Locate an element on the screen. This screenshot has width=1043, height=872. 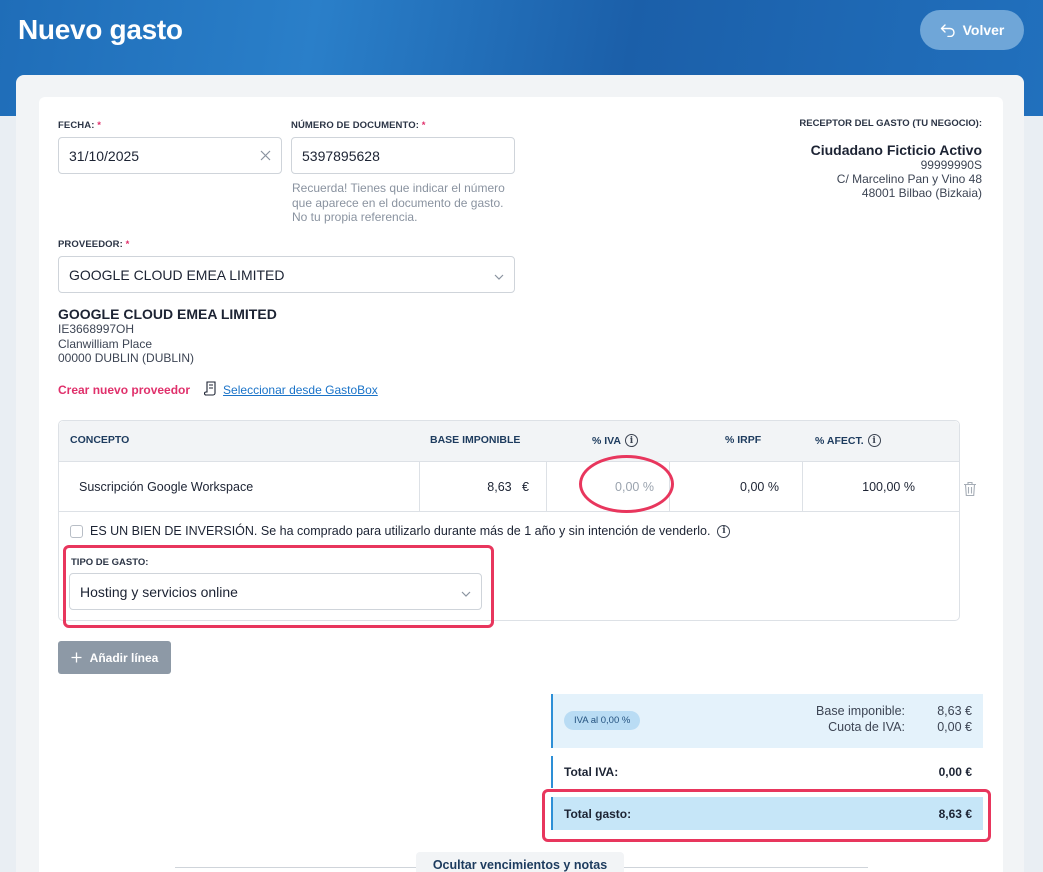
row-irpf-input: 0,00 % is located at coordinates (735, 487).